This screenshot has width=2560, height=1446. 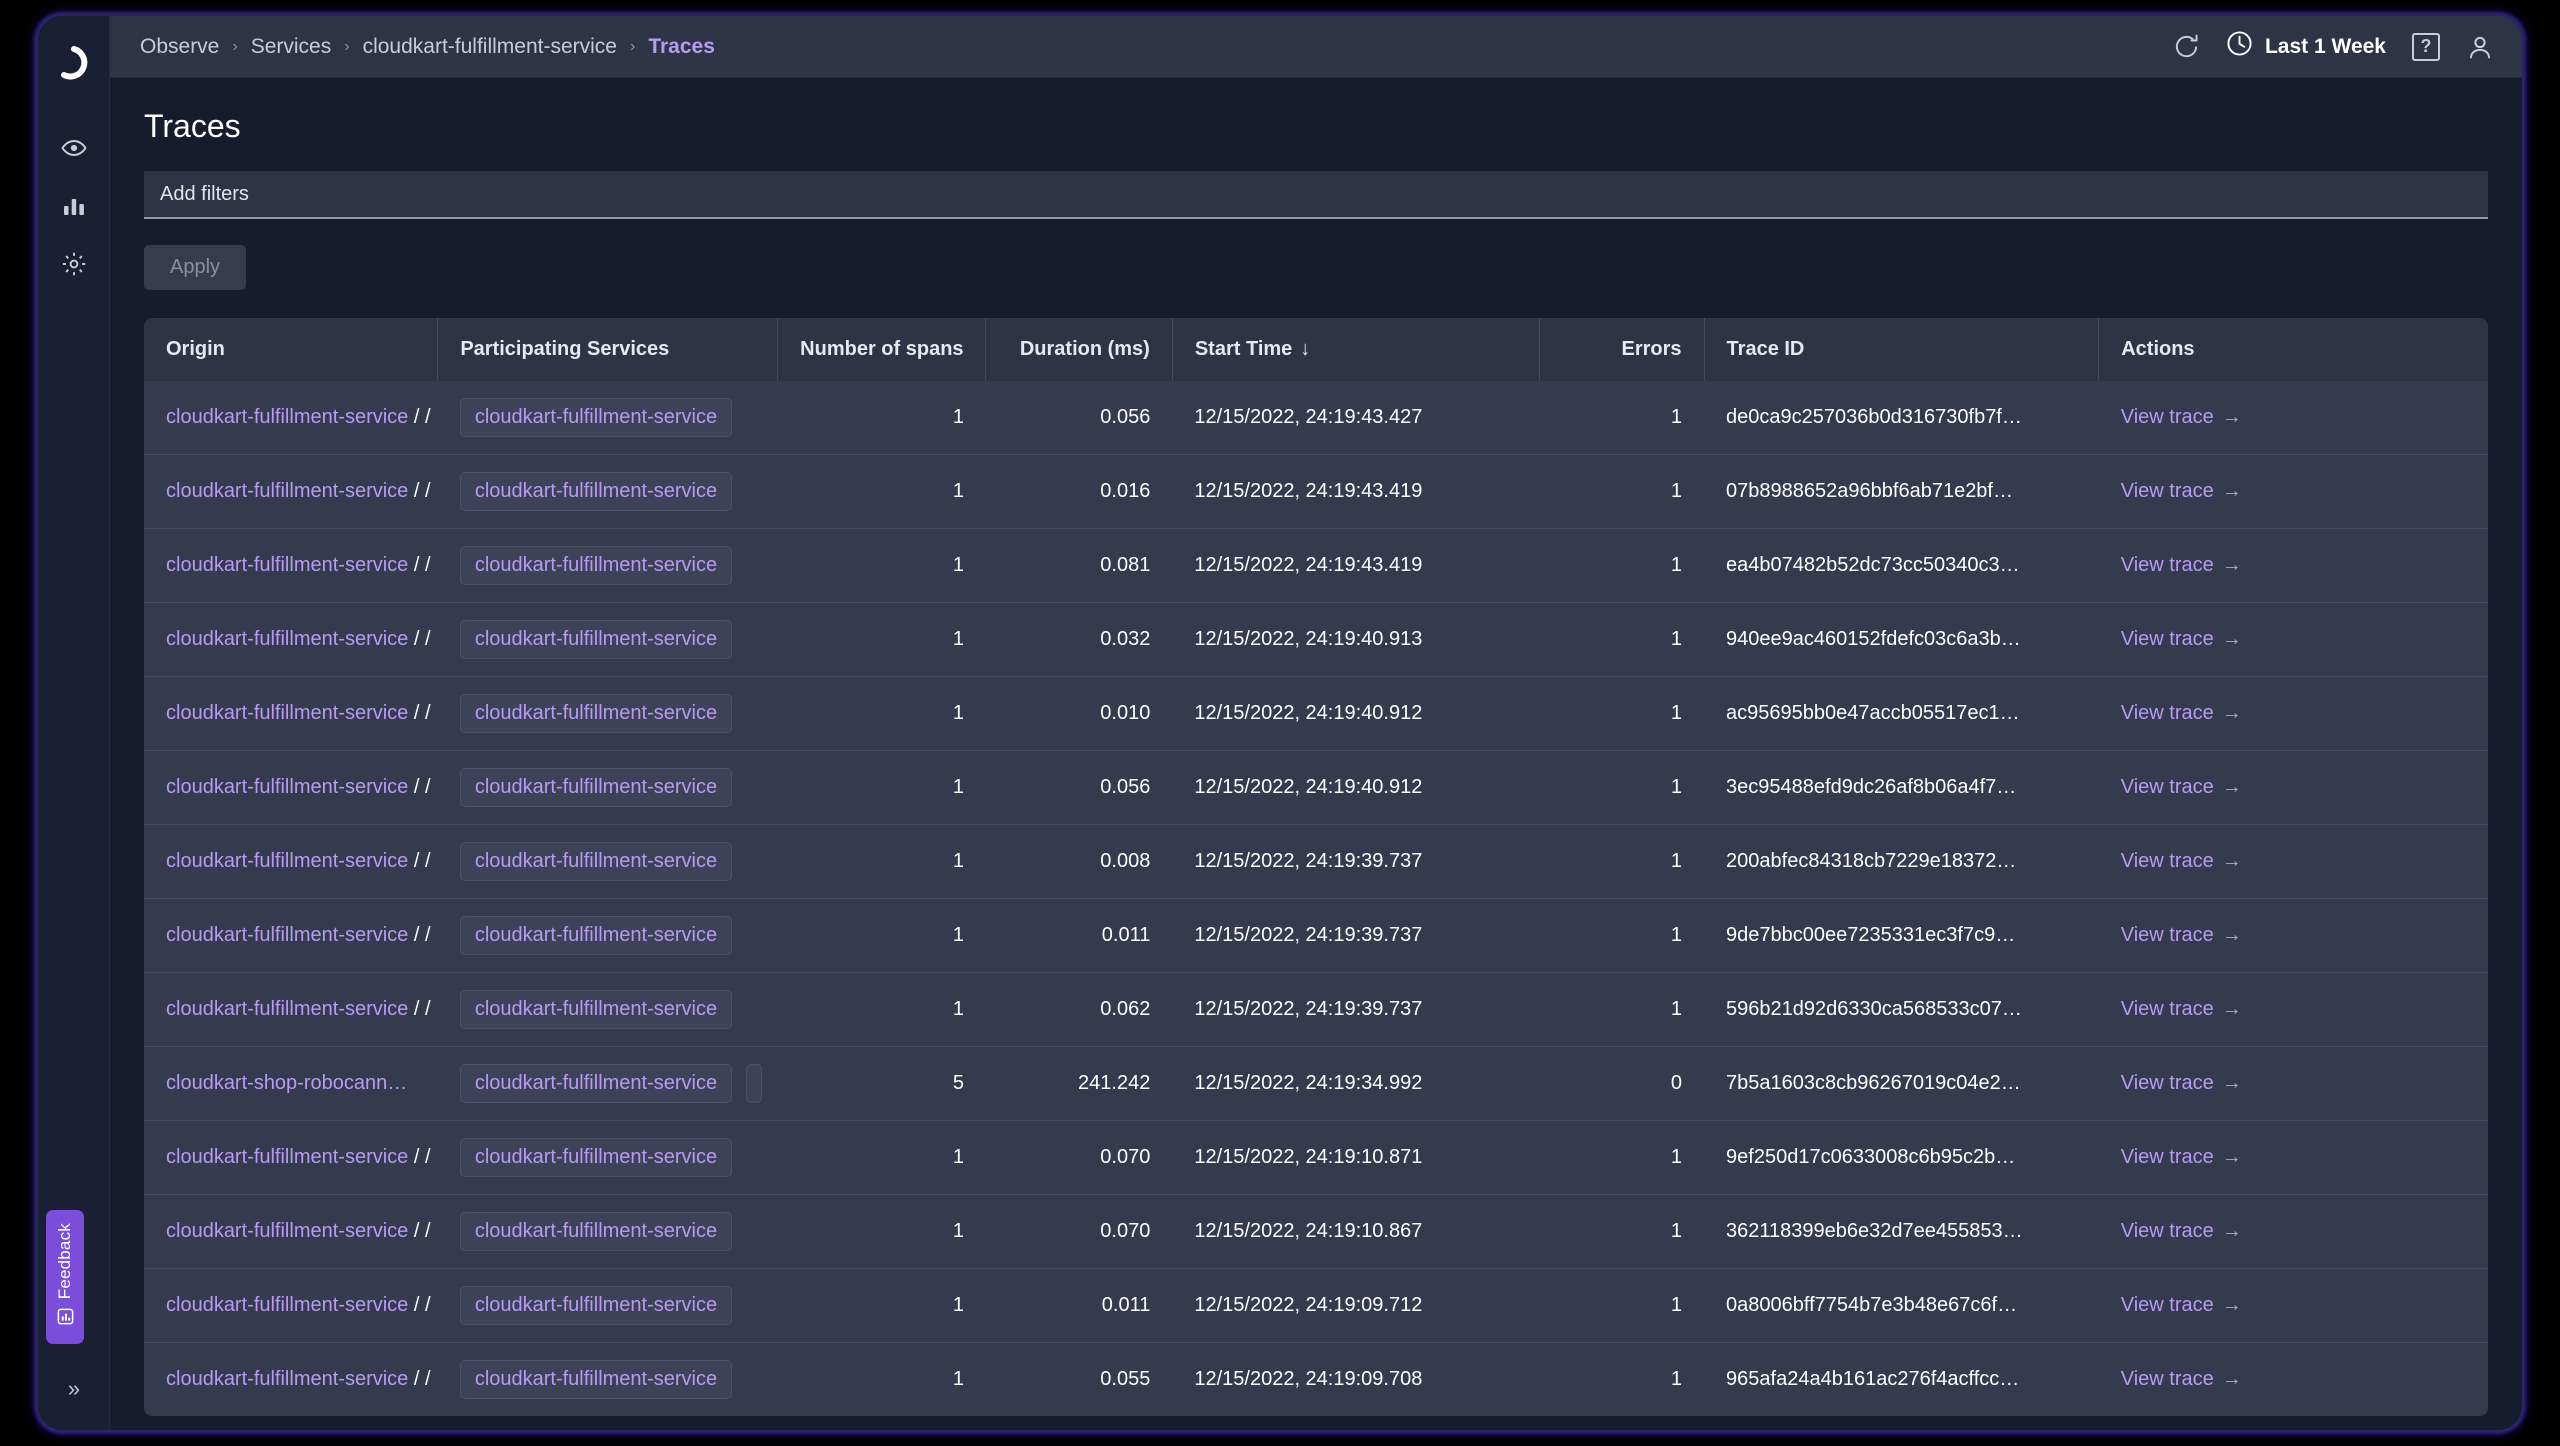 I want to click on cell-start-time: 12/15/2022, 24:19:39.737, so click(x=1308, y=861).